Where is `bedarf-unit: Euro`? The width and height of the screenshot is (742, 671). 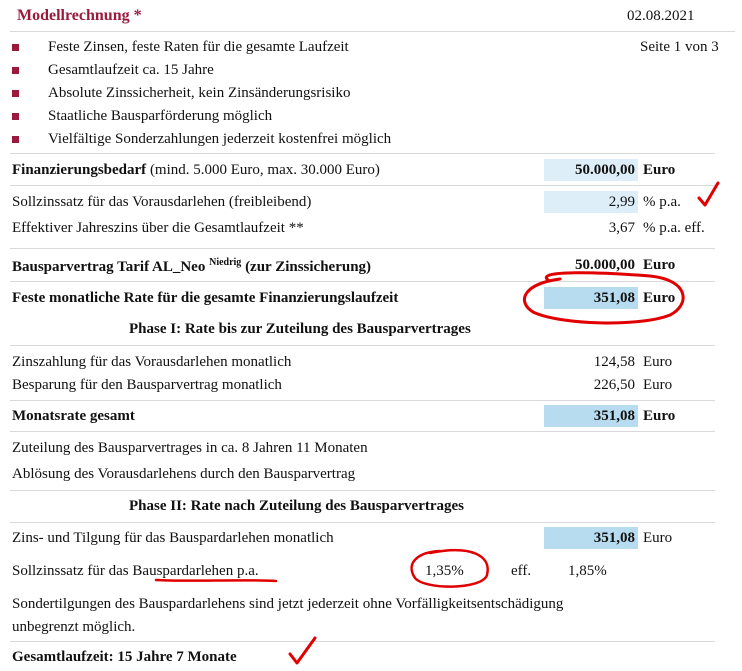
bedarf-unit: Euro is located at coordinates (659, 170).